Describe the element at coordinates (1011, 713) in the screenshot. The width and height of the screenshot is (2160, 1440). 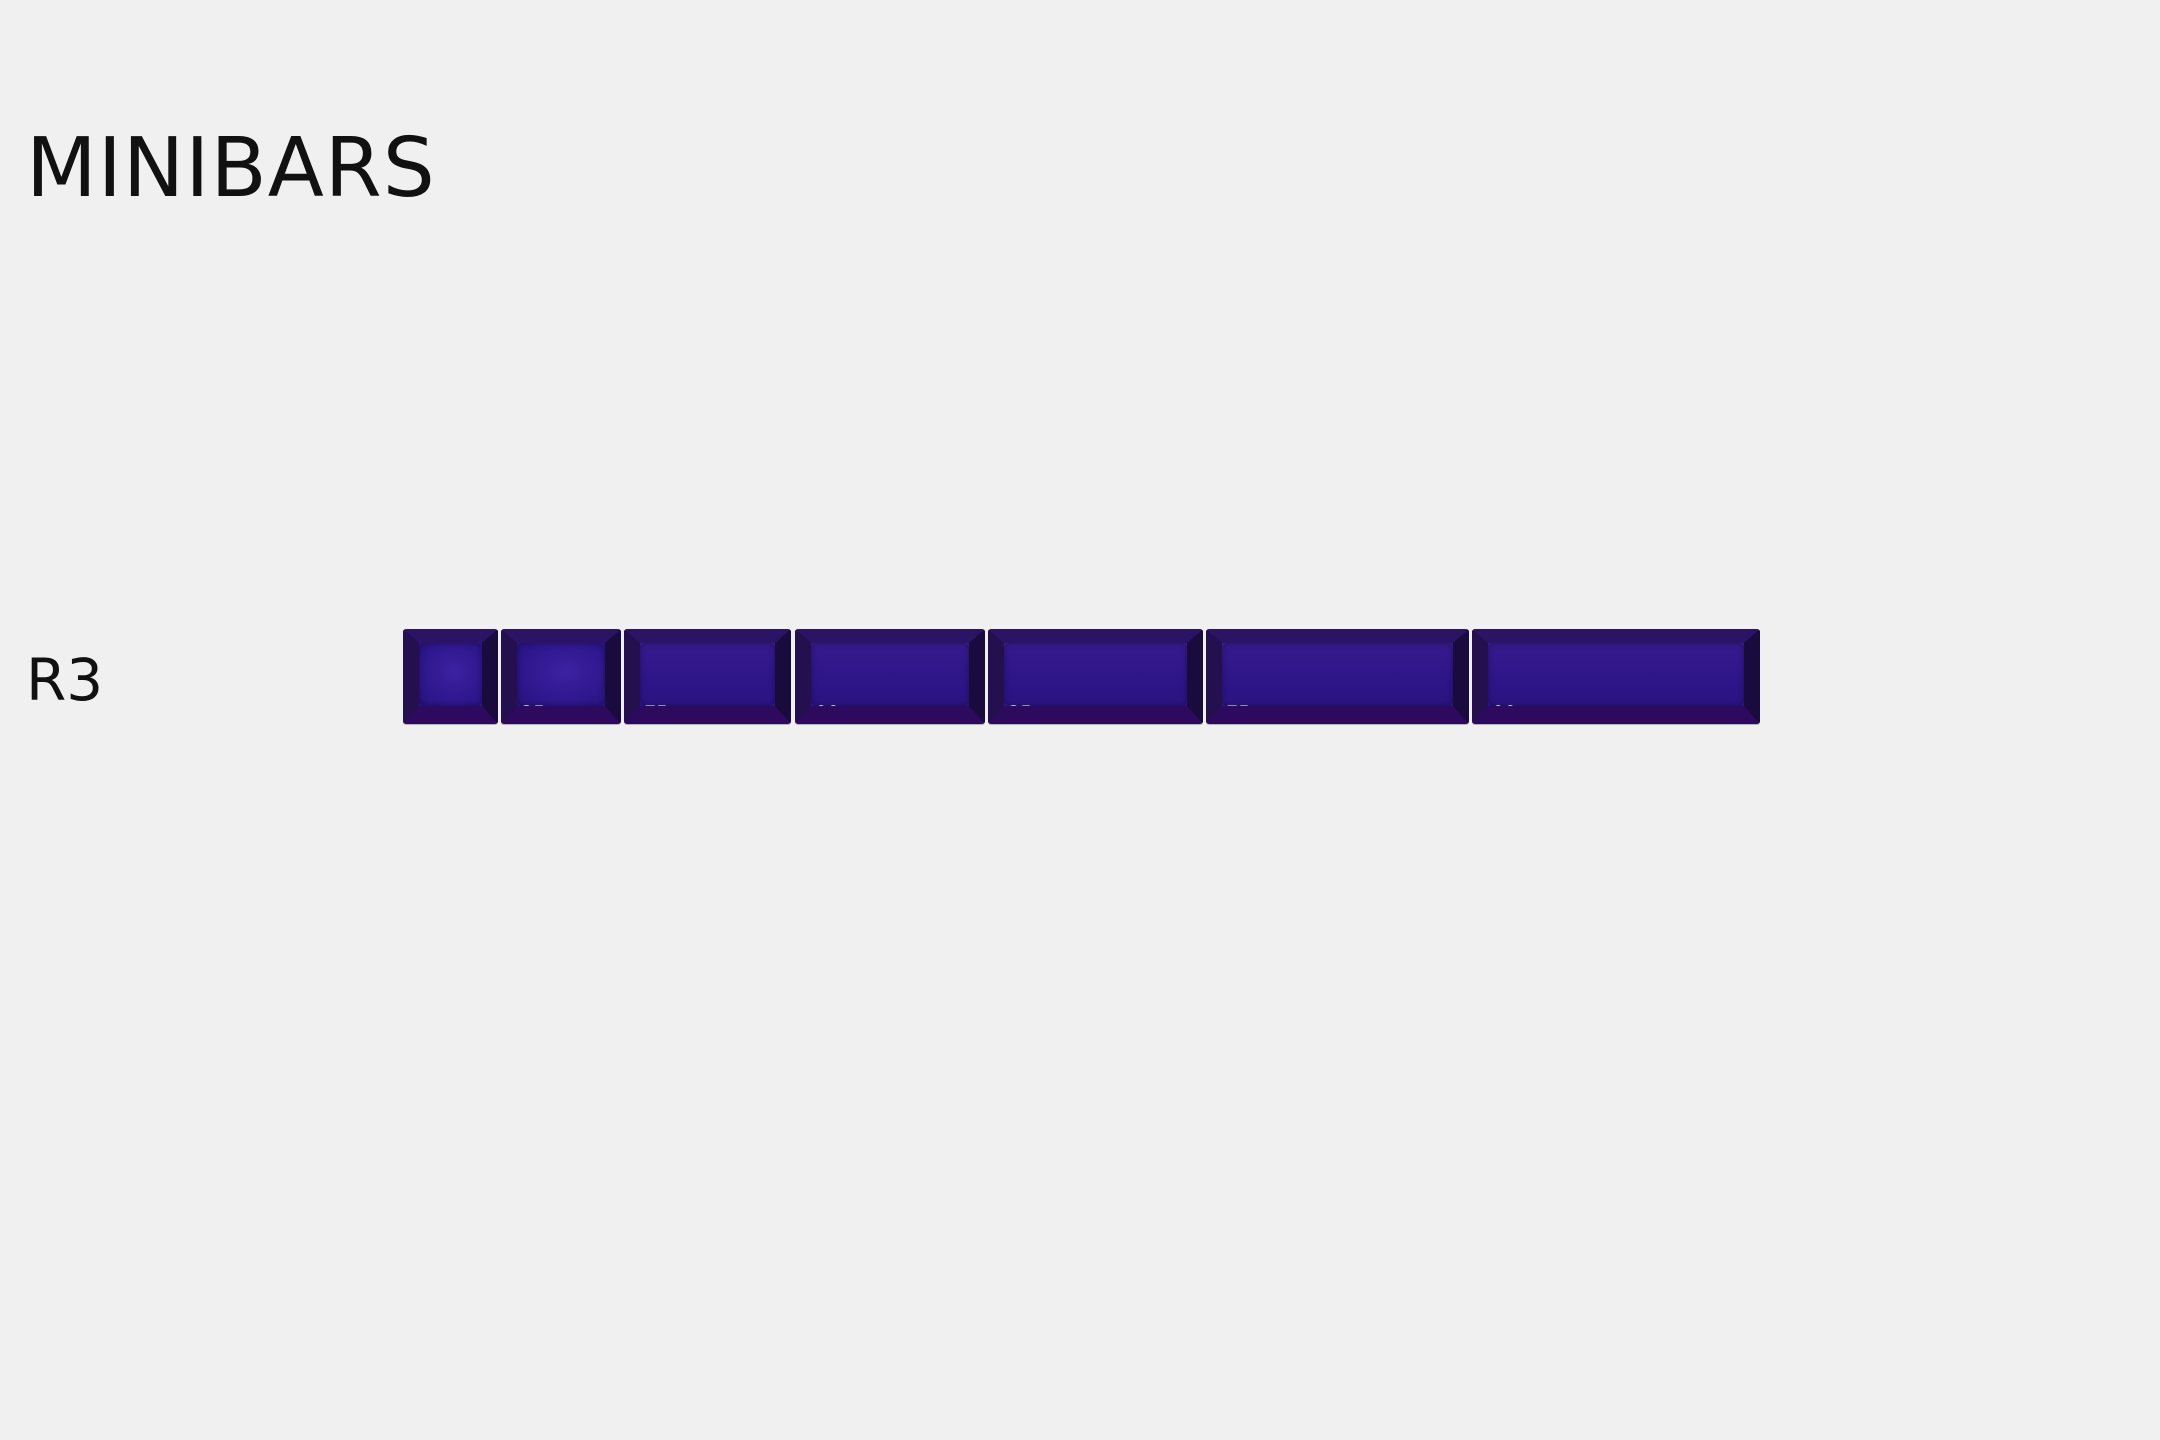
I see `keycap-size-label: 2.25` at that location.